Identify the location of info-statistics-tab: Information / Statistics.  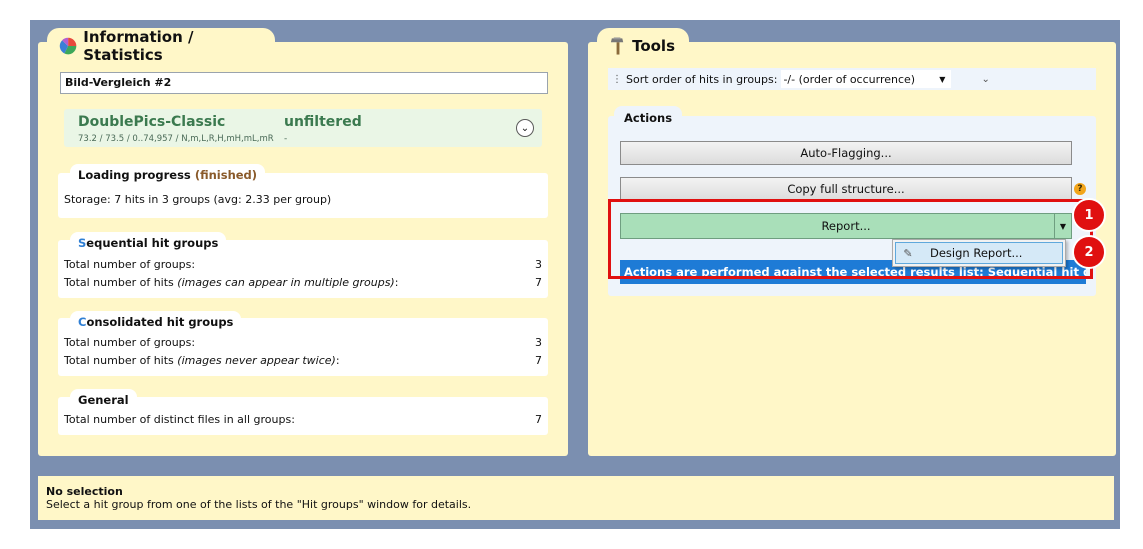
(161, 46).